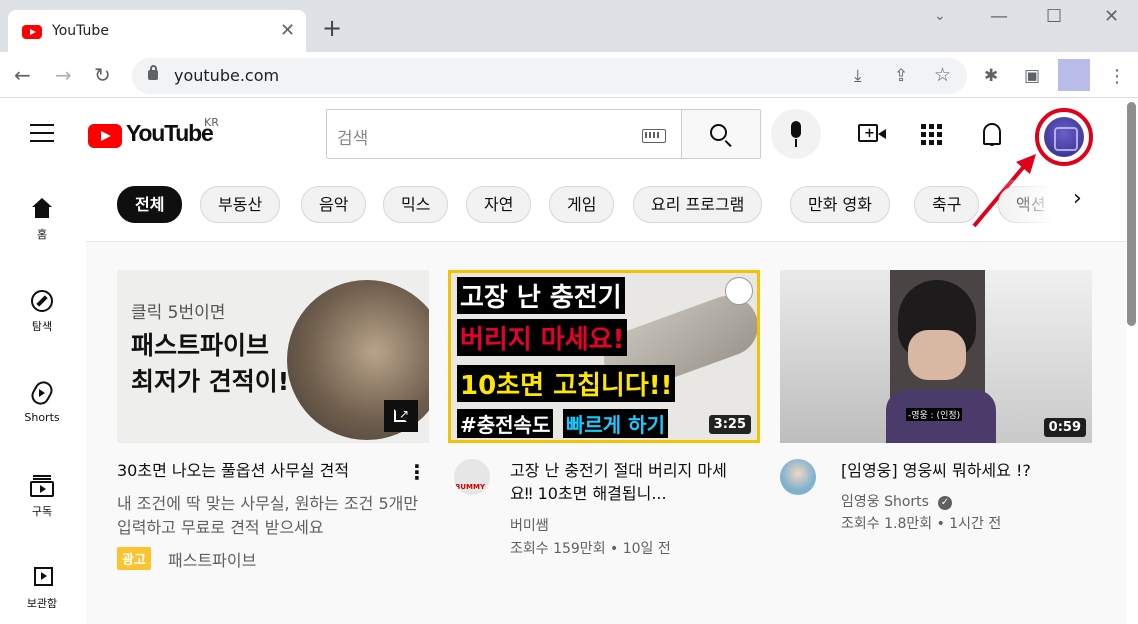 This screenshot has width=1138, height=624. What do you see at coordinates (42, 578) in the screenshot?
I see `library-icon` at bounding box center [42, 578].